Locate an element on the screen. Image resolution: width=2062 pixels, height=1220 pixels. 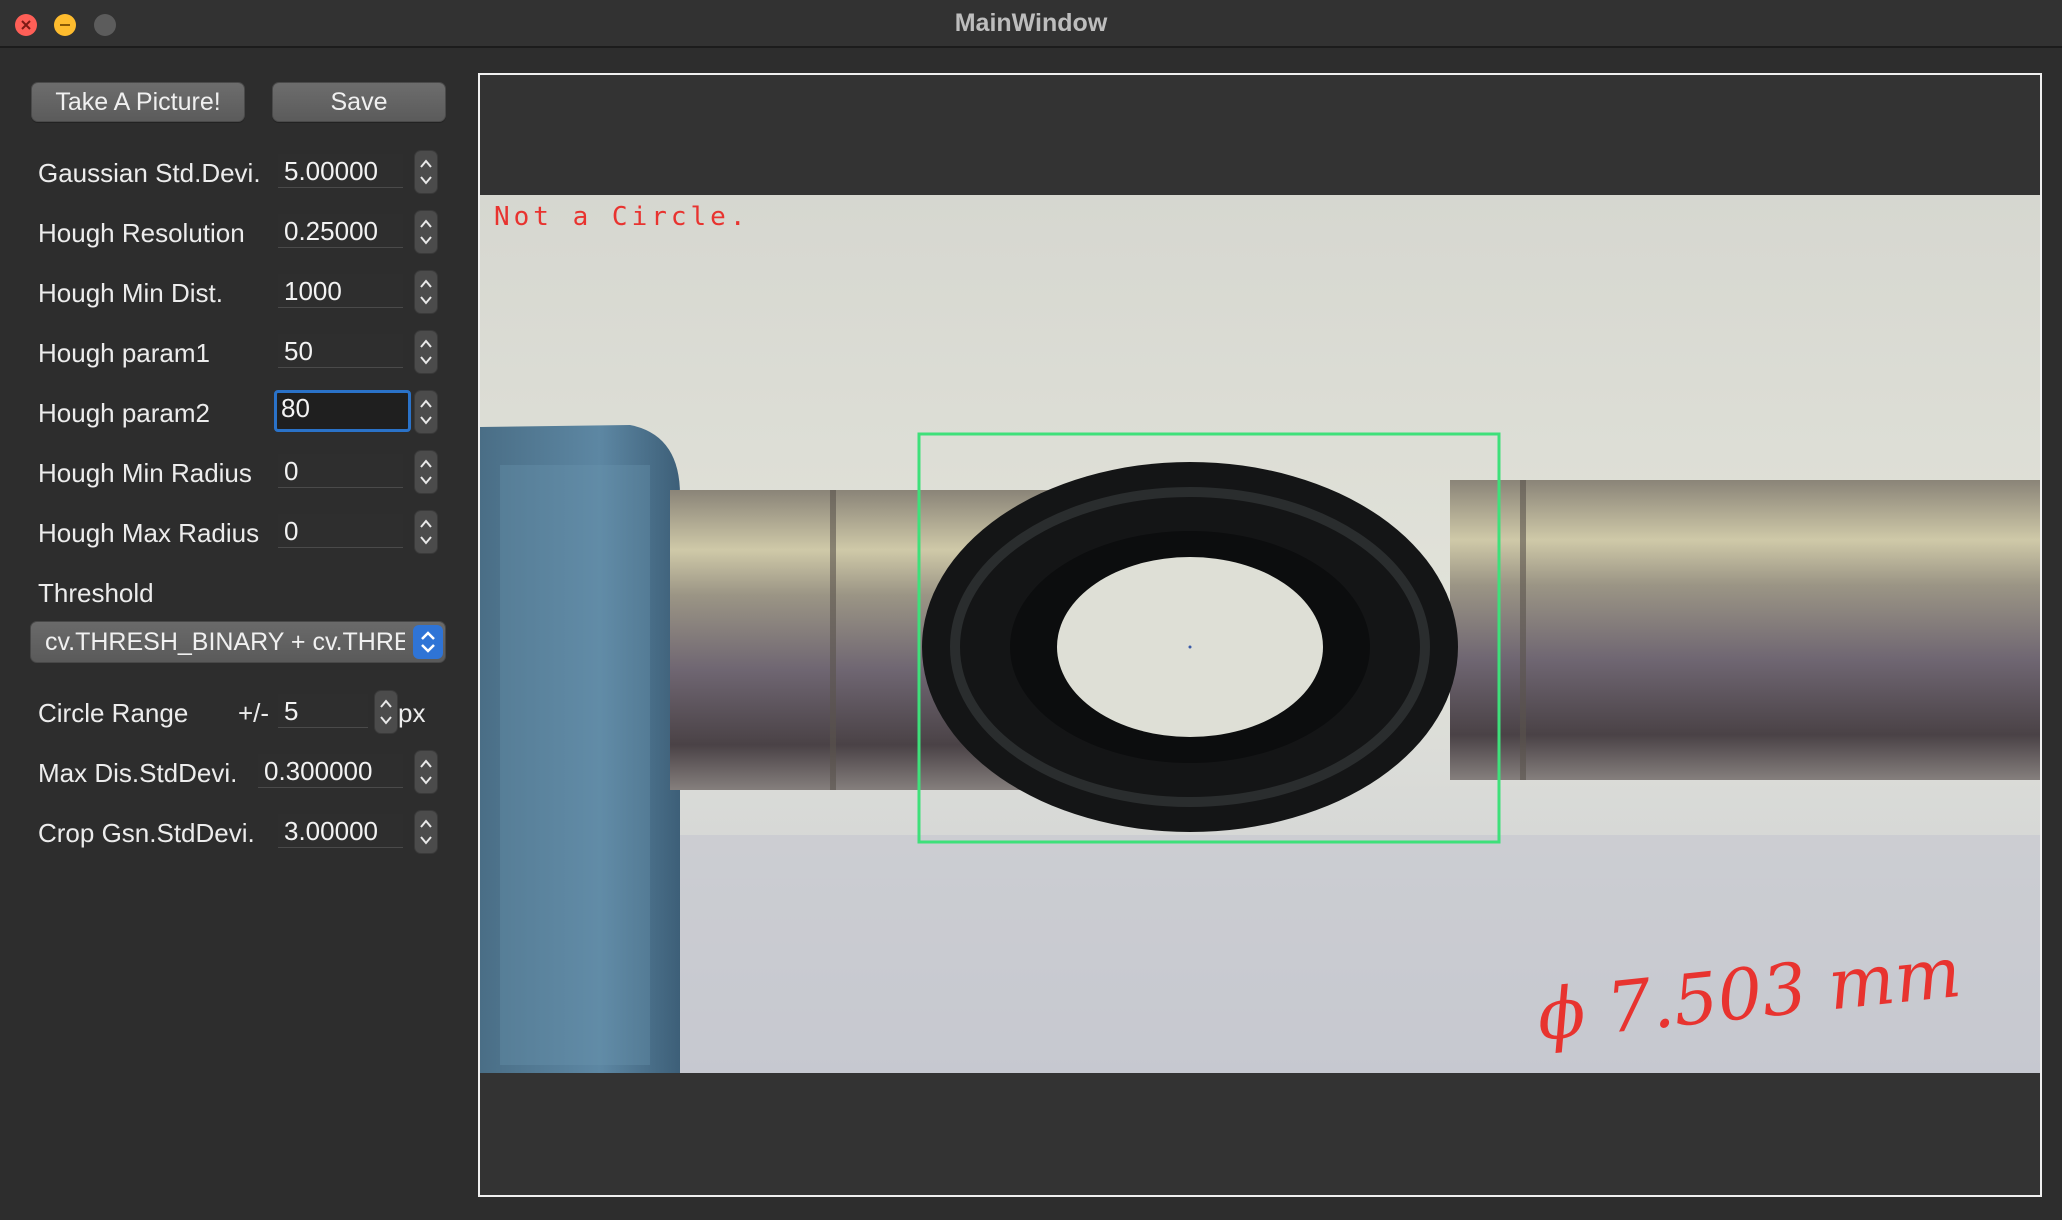
hough-max-radius-stepper is located at coordinates (426, 532).